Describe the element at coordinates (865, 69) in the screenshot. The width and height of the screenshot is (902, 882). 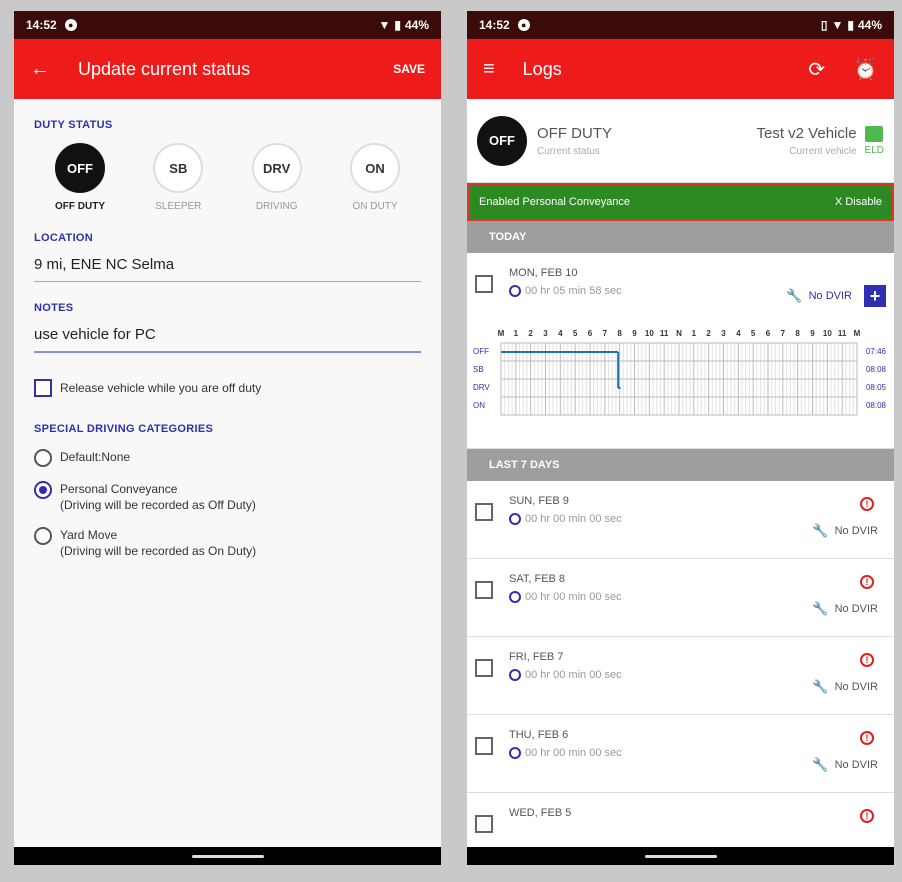
I see `alarm-clock-icon: ⏰` at that location.